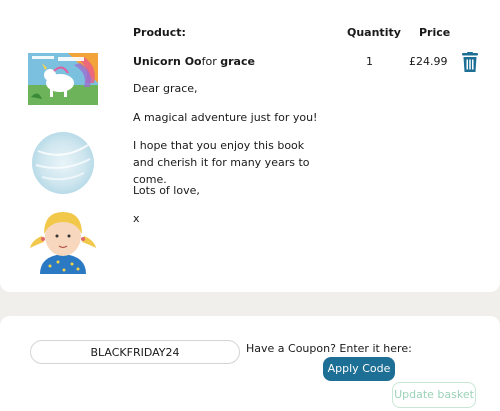 The height and width of the screenshot is (411, 500). Describe the element at coordinates (159, 32) in the screenshot. I see `product-header: Product:` at that location.